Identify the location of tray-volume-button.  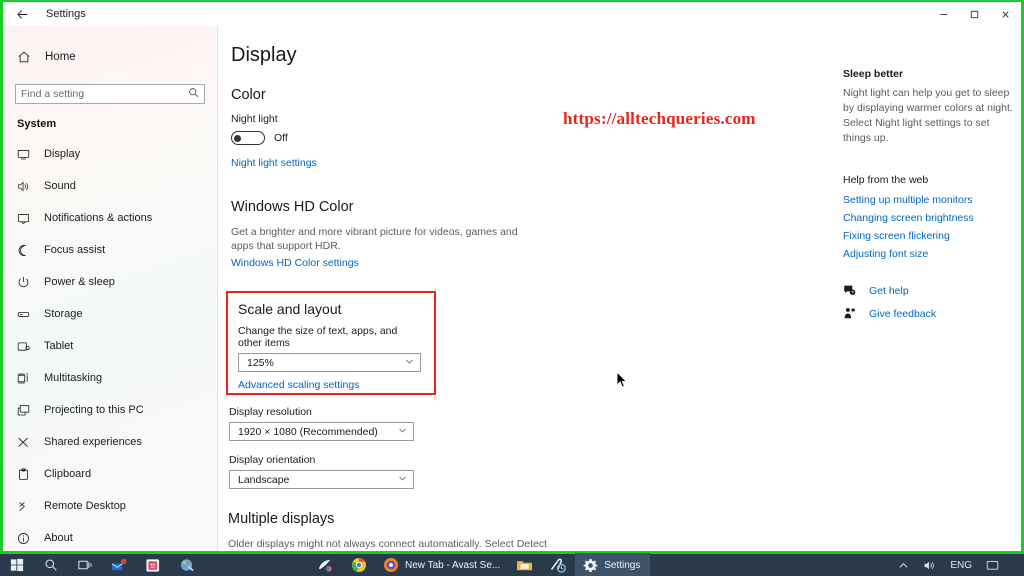
(929, 564).